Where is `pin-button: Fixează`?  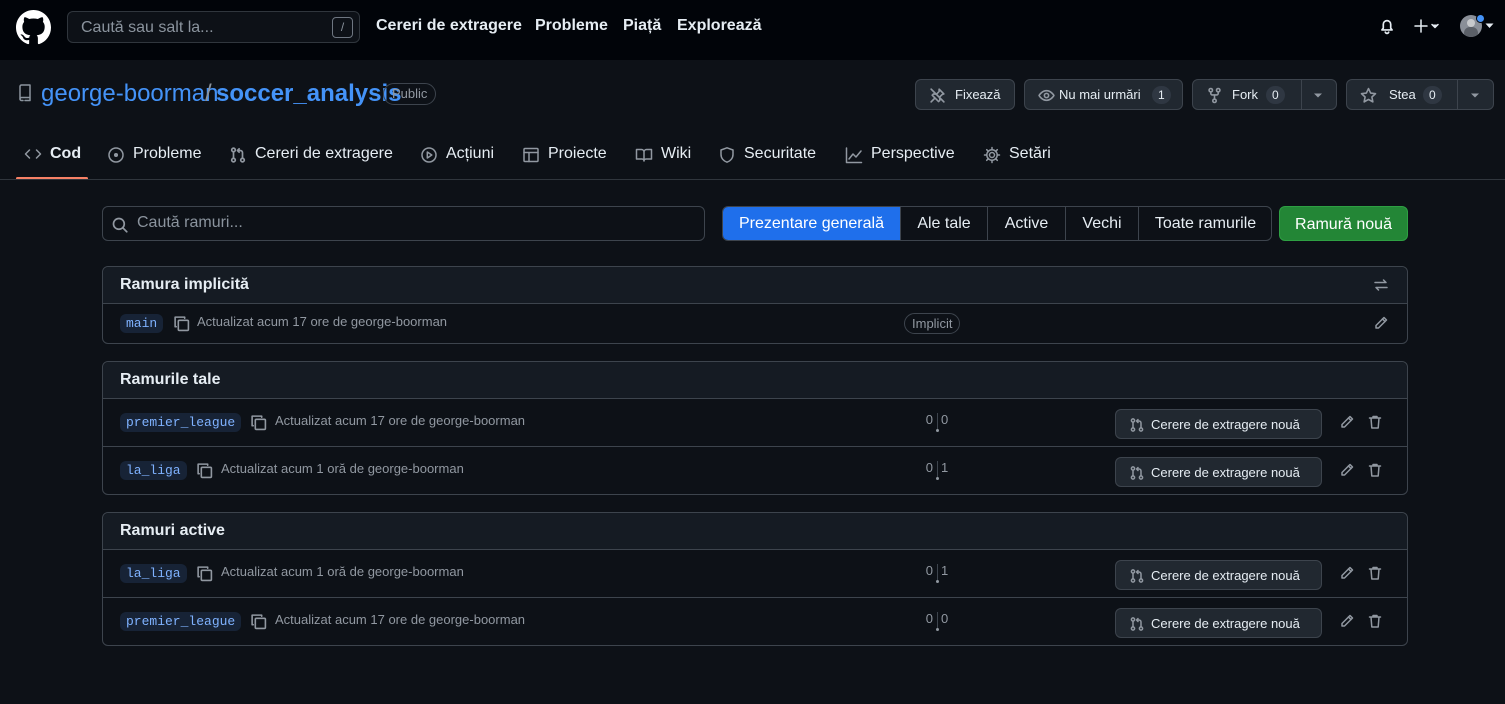 pin-button: Fixează is located at coordinates (965, 94).